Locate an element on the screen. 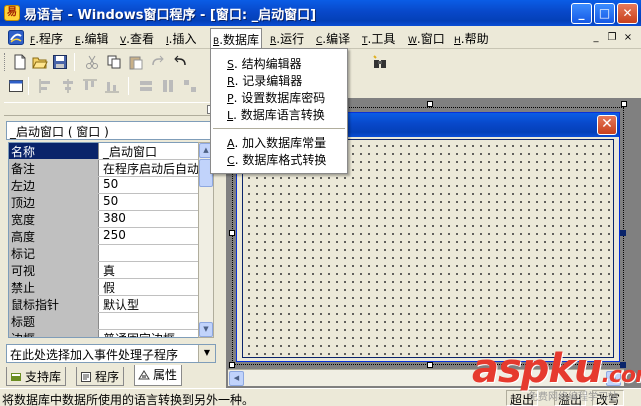 The image size is (641, 406). menu-compile: C.编译 is located at coordinates (333, 38).